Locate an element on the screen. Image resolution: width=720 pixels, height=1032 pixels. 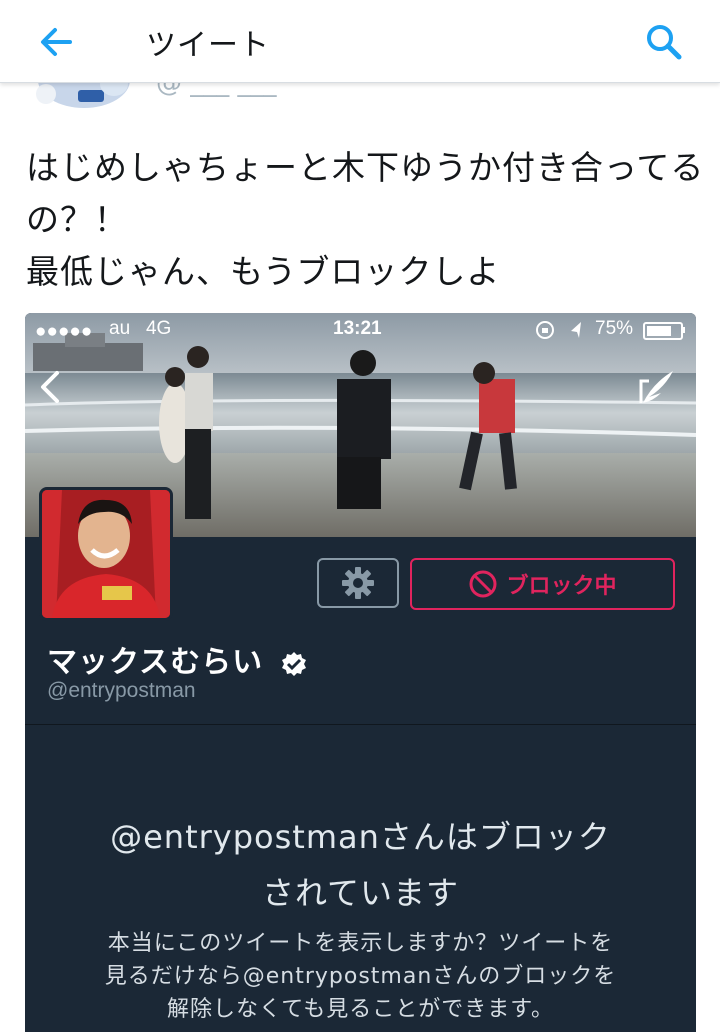
settings-button is located at coordinates (358, 583).